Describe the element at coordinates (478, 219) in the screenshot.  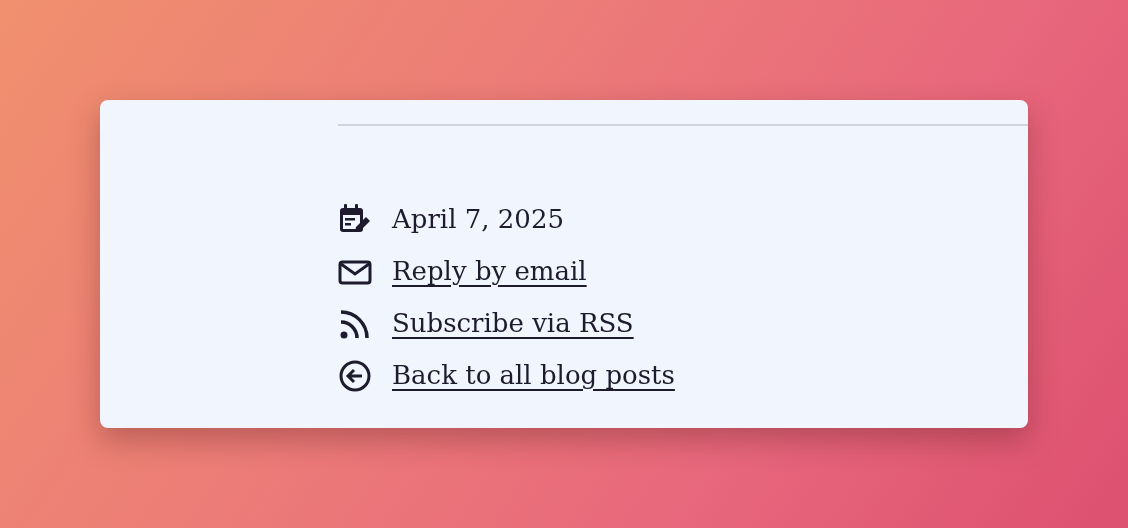
I see `post-date: April 7, 2025` at that location.